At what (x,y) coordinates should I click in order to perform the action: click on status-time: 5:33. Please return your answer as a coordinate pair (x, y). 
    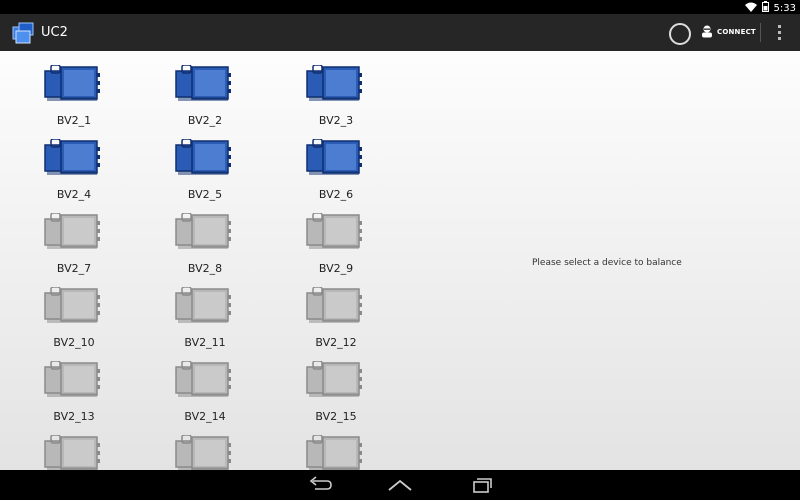
    Looking at the image, I should click on (784, 8).